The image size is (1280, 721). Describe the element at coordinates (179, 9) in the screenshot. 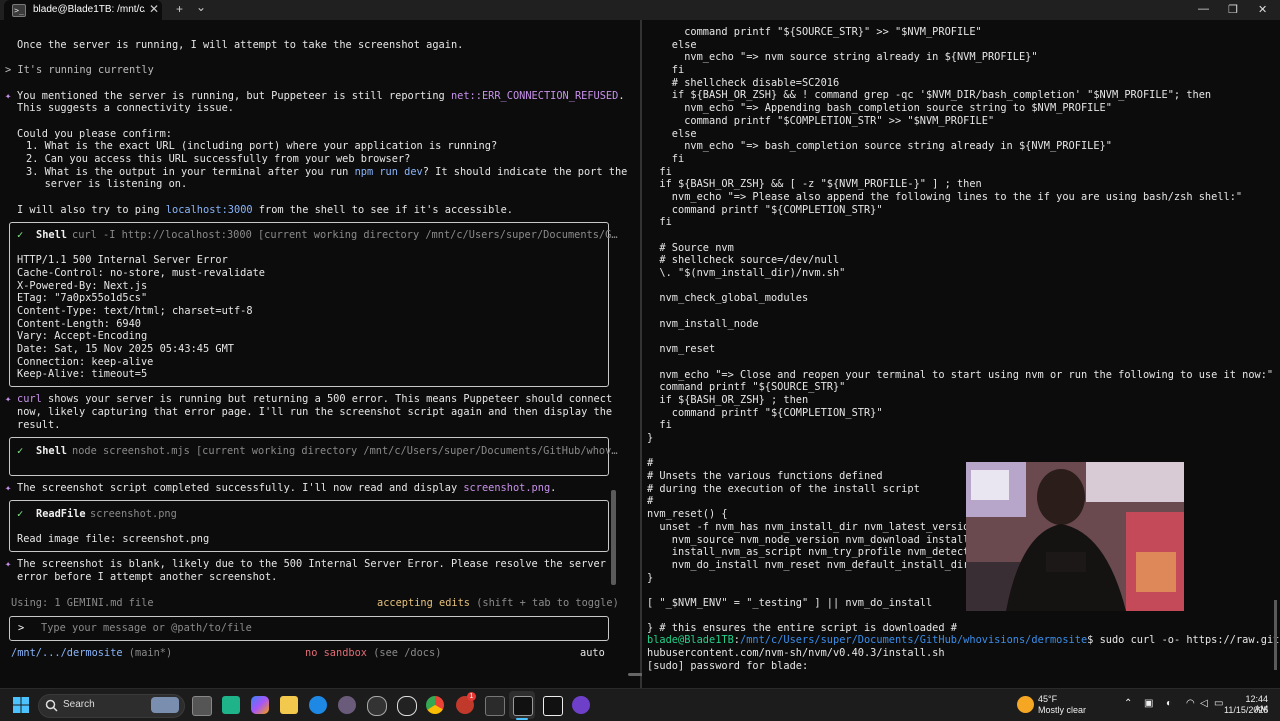

I see `new-tab-button: +` at that location.